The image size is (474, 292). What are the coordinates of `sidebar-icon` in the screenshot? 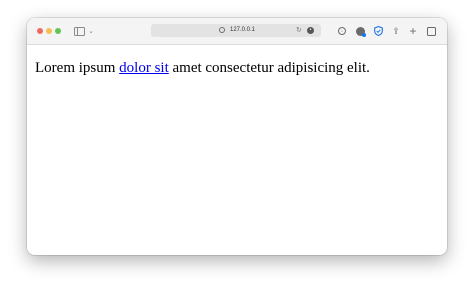 It's located at (79, 31).